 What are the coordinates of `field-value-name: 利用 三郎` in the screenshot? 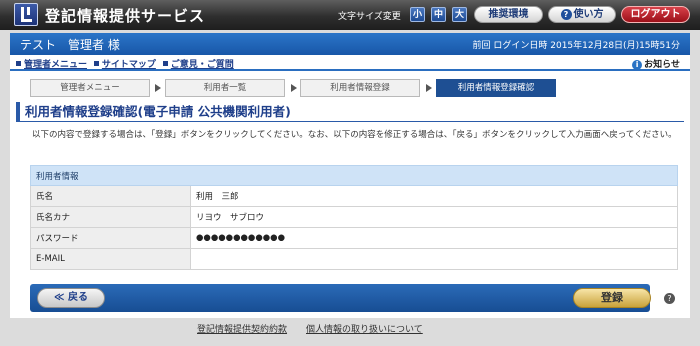 It's located at (434, 196).